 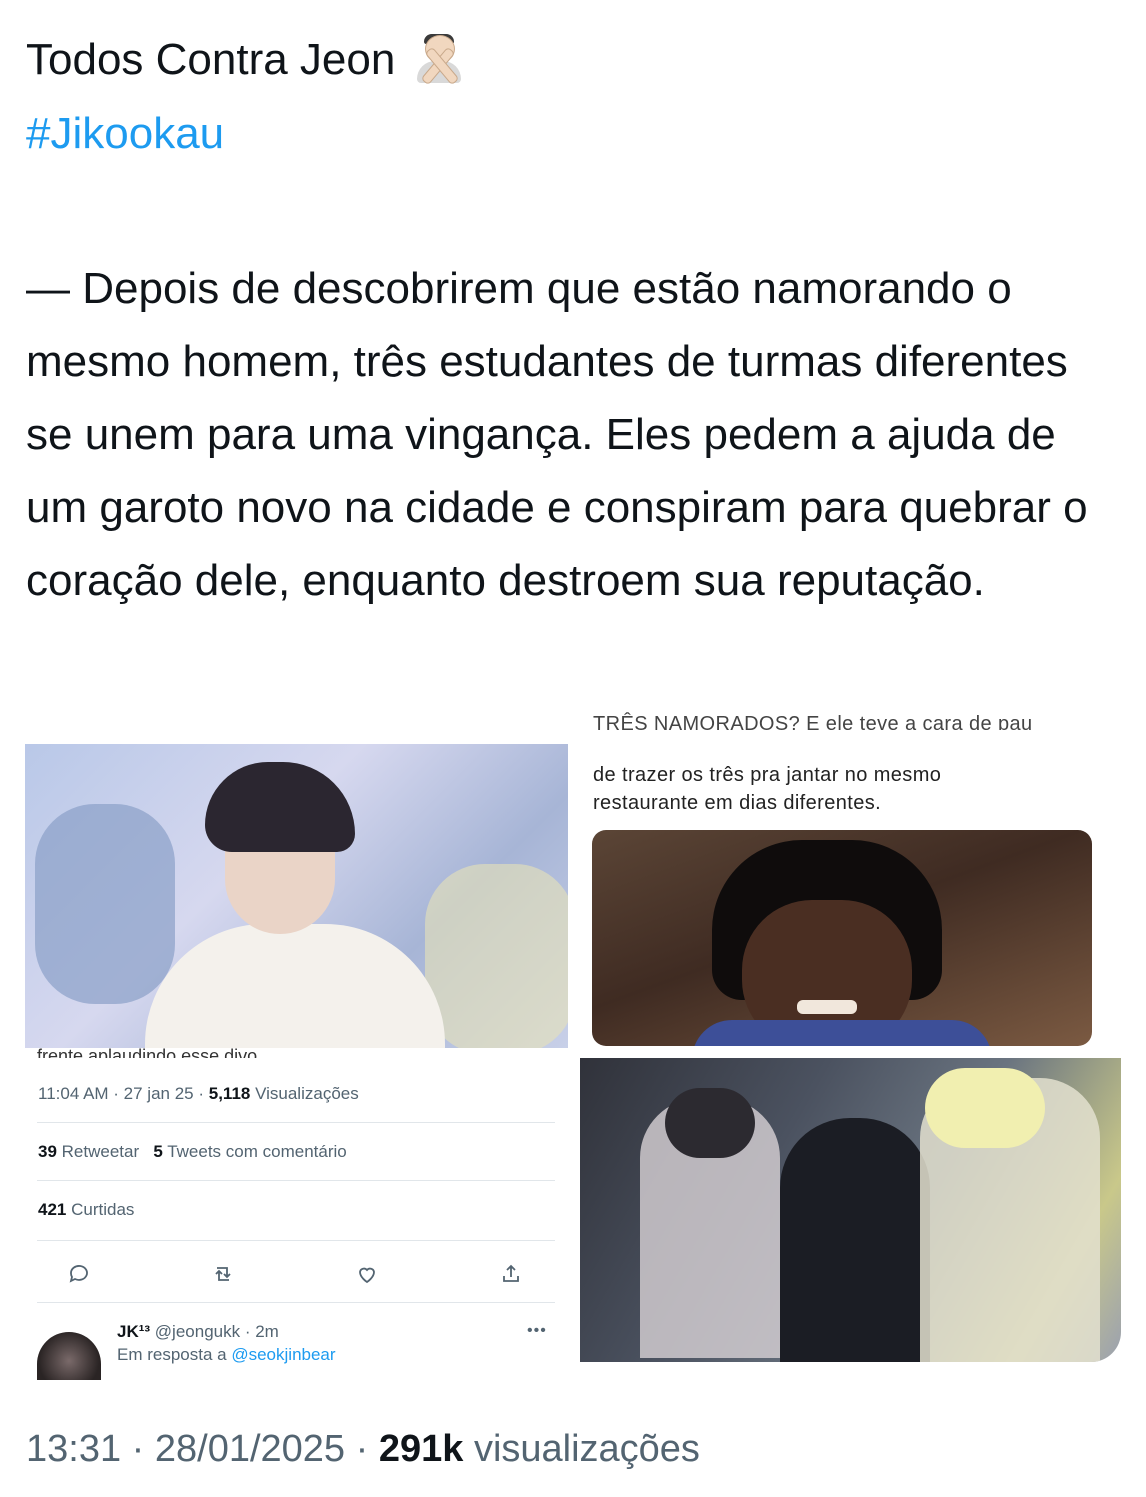 What do you see at coordinates (226, 1354) in the screenshot?
I see `reply-to-line: Em resposta a @seokjinbear` at bounding box center [226, 1354].